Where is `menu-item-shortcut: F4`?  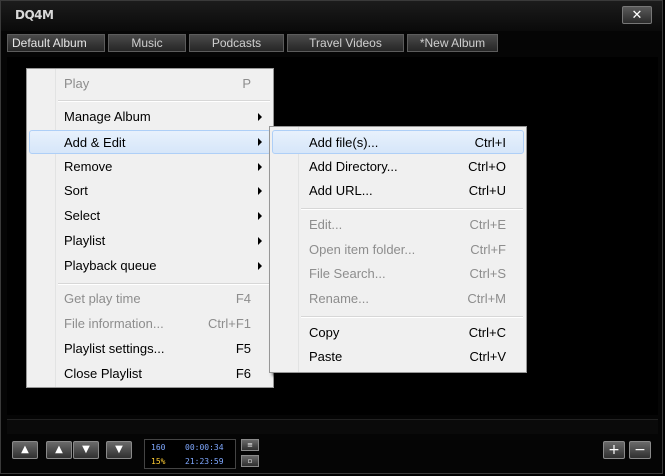 menu-item-shortcut: F4 is located at coordinates (243, 298).